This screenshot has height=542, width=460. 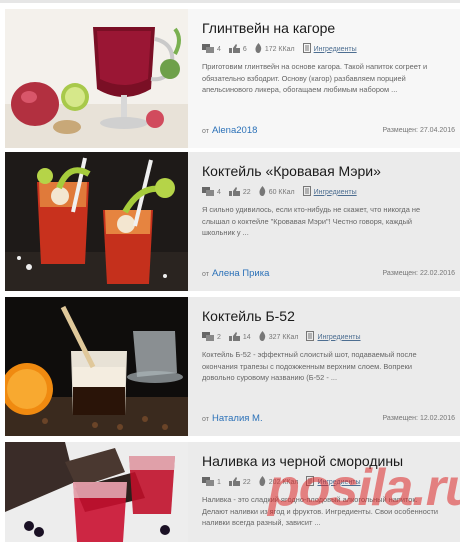 I want to click on recipe-meta: 4 6 172 ККал Ингредиенты, so click(x=279, y=49).